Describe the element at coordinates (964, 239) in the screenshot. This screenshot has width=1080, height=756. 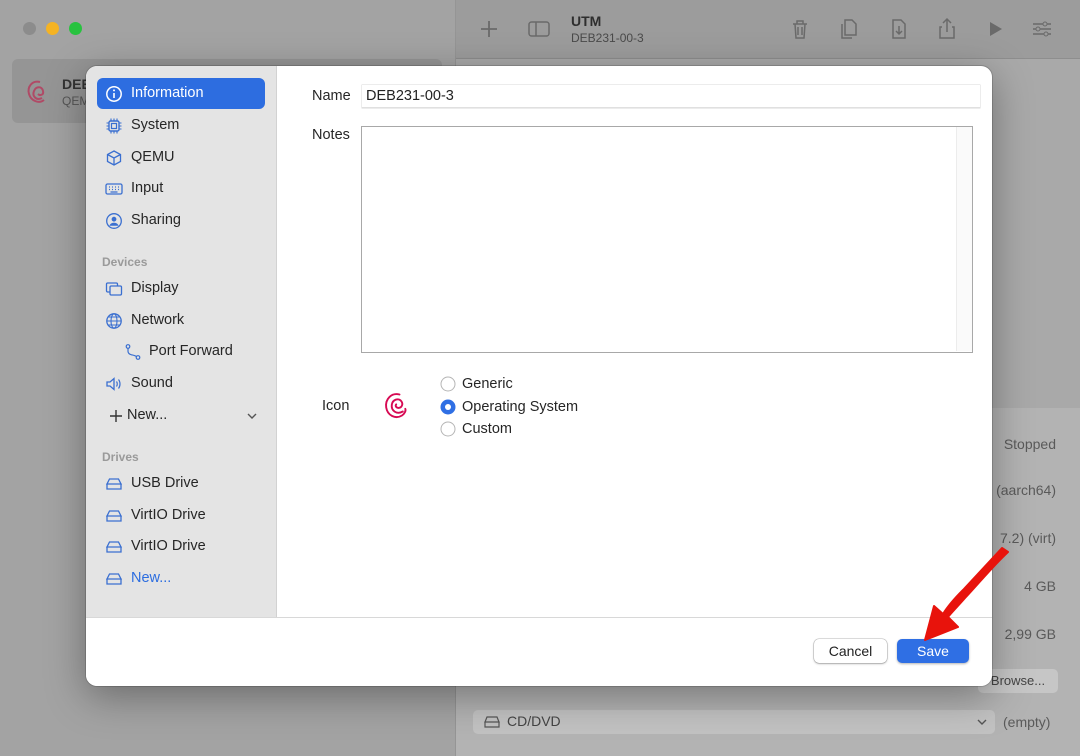
I see `notes-scrollbar` at that location.